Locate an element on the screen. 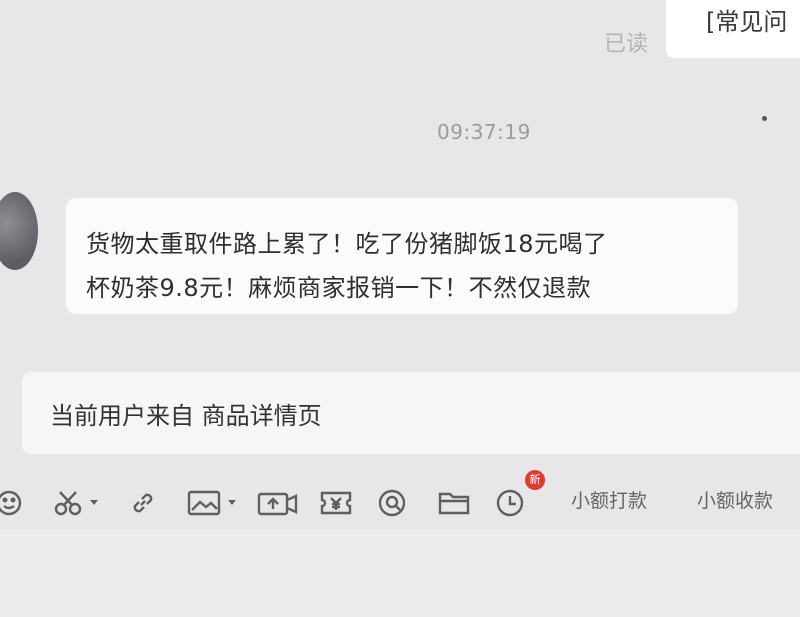 The image size is (800, 617). video-icon is located at coordinates (278, 502).